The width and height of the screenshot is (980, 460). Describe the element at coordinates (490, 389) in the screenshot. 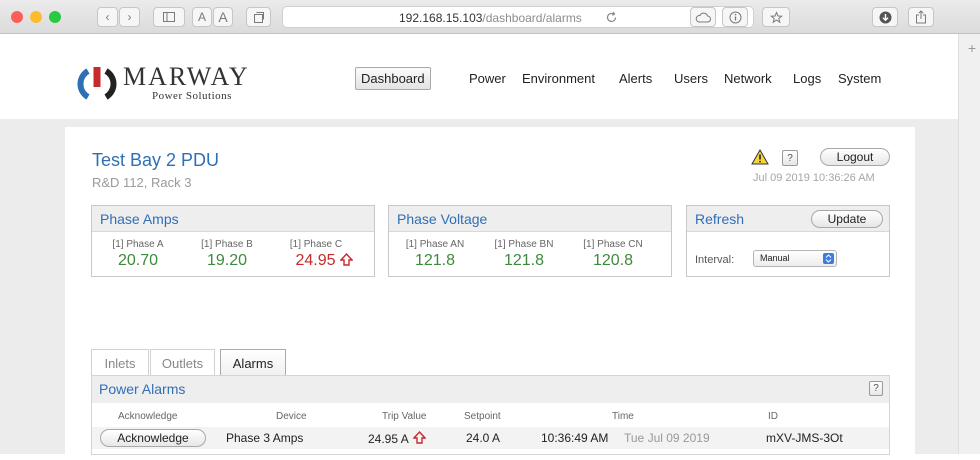

I see `power-alarms-header: Power Alarms ?` at that location.